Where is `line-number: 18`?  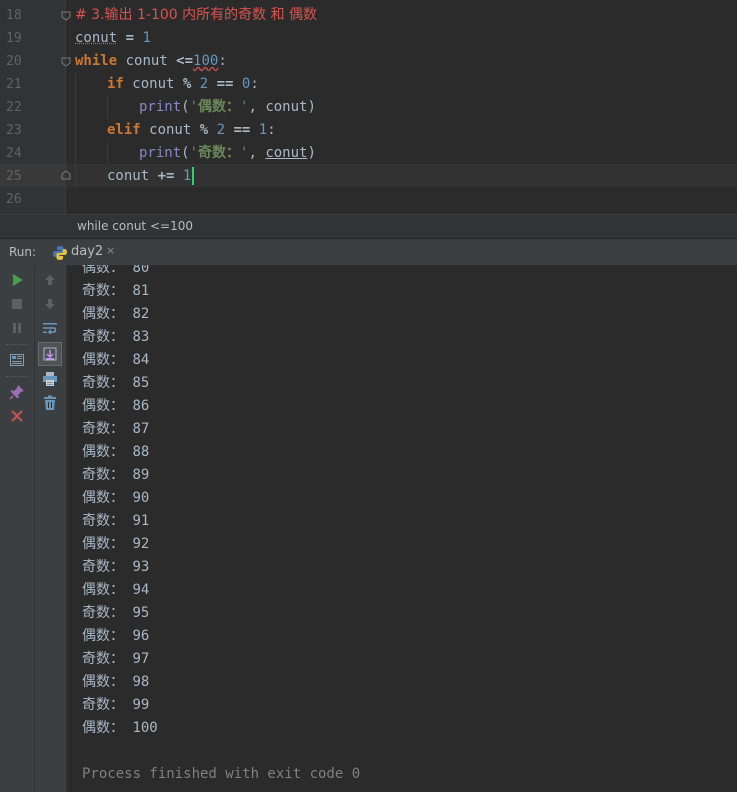
line-number: 18 is located at coordinates (14, 15).